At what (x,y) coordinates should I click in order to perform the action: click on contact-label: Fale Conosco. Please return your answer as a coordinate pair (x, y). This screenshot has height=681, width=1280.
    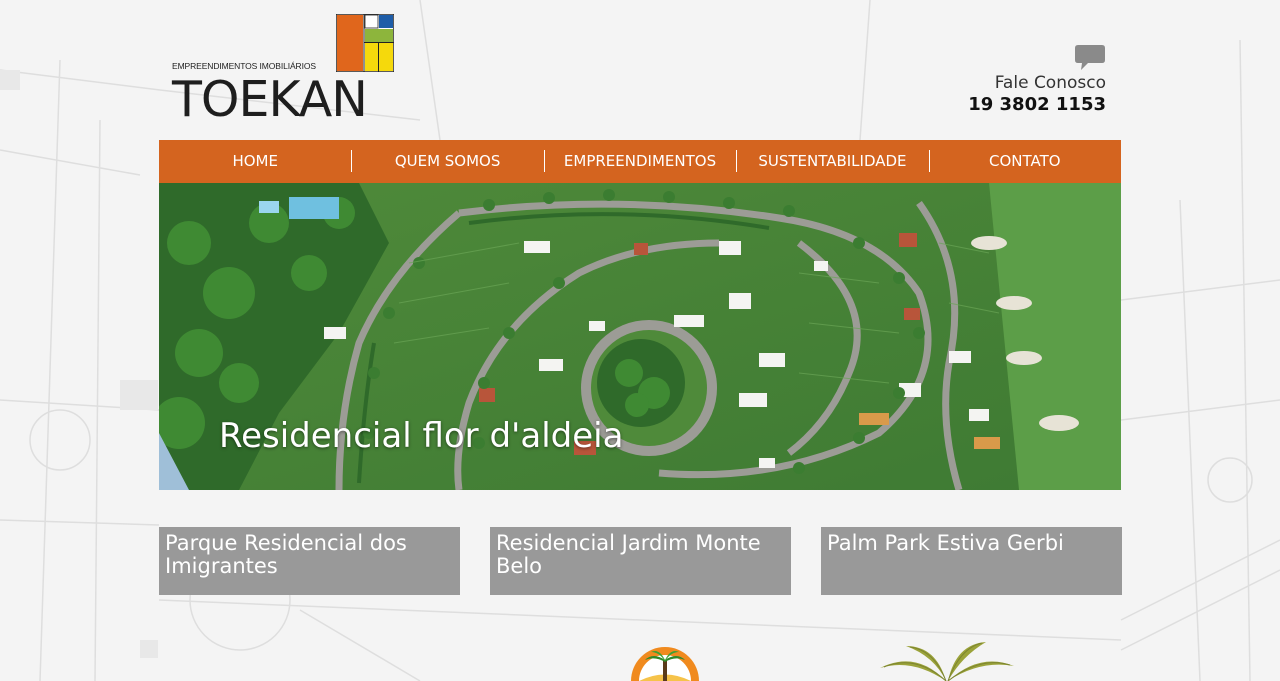
    Looking at the image, I should click on (1037, 83).